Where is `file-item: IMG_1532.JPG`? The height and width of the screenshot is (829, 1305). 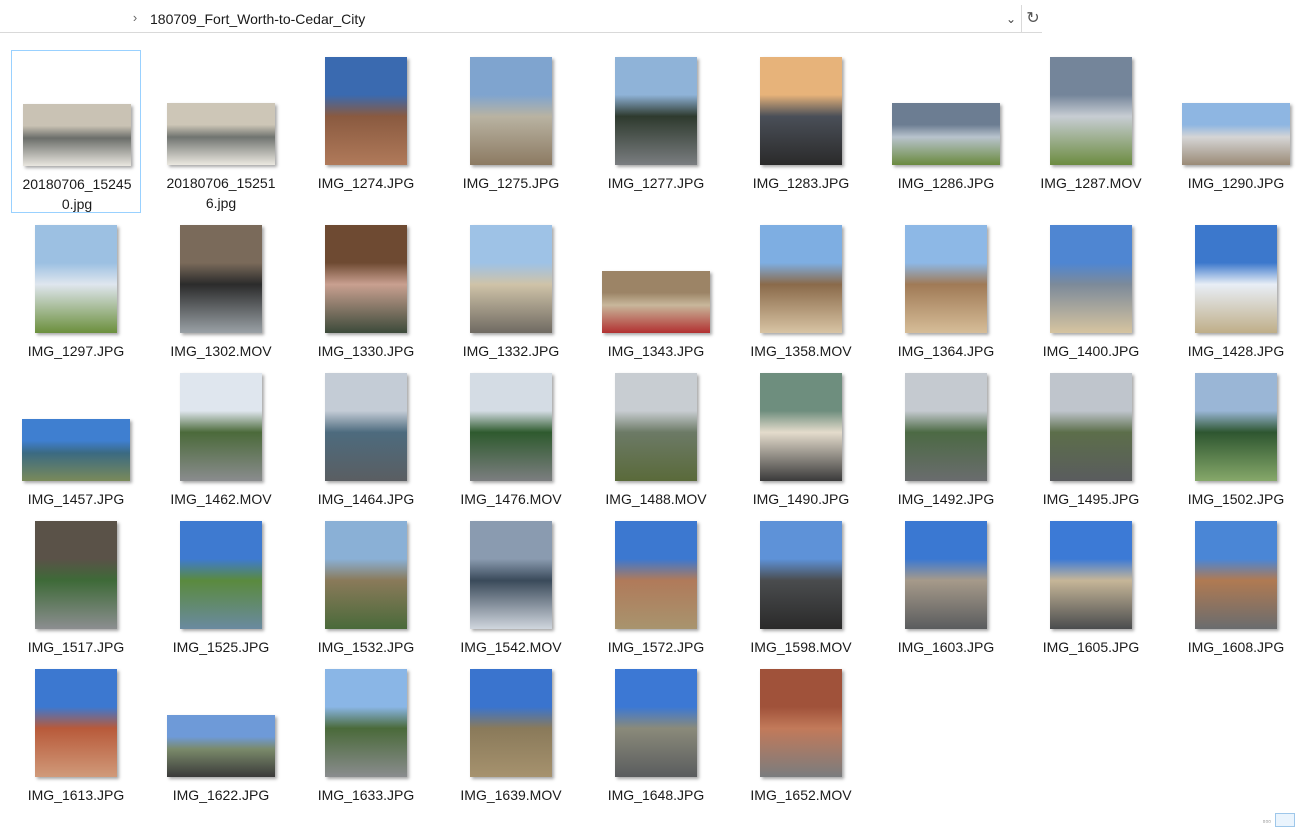
file-item: IMG_1532.JPG is located at coordinates (366, 595).